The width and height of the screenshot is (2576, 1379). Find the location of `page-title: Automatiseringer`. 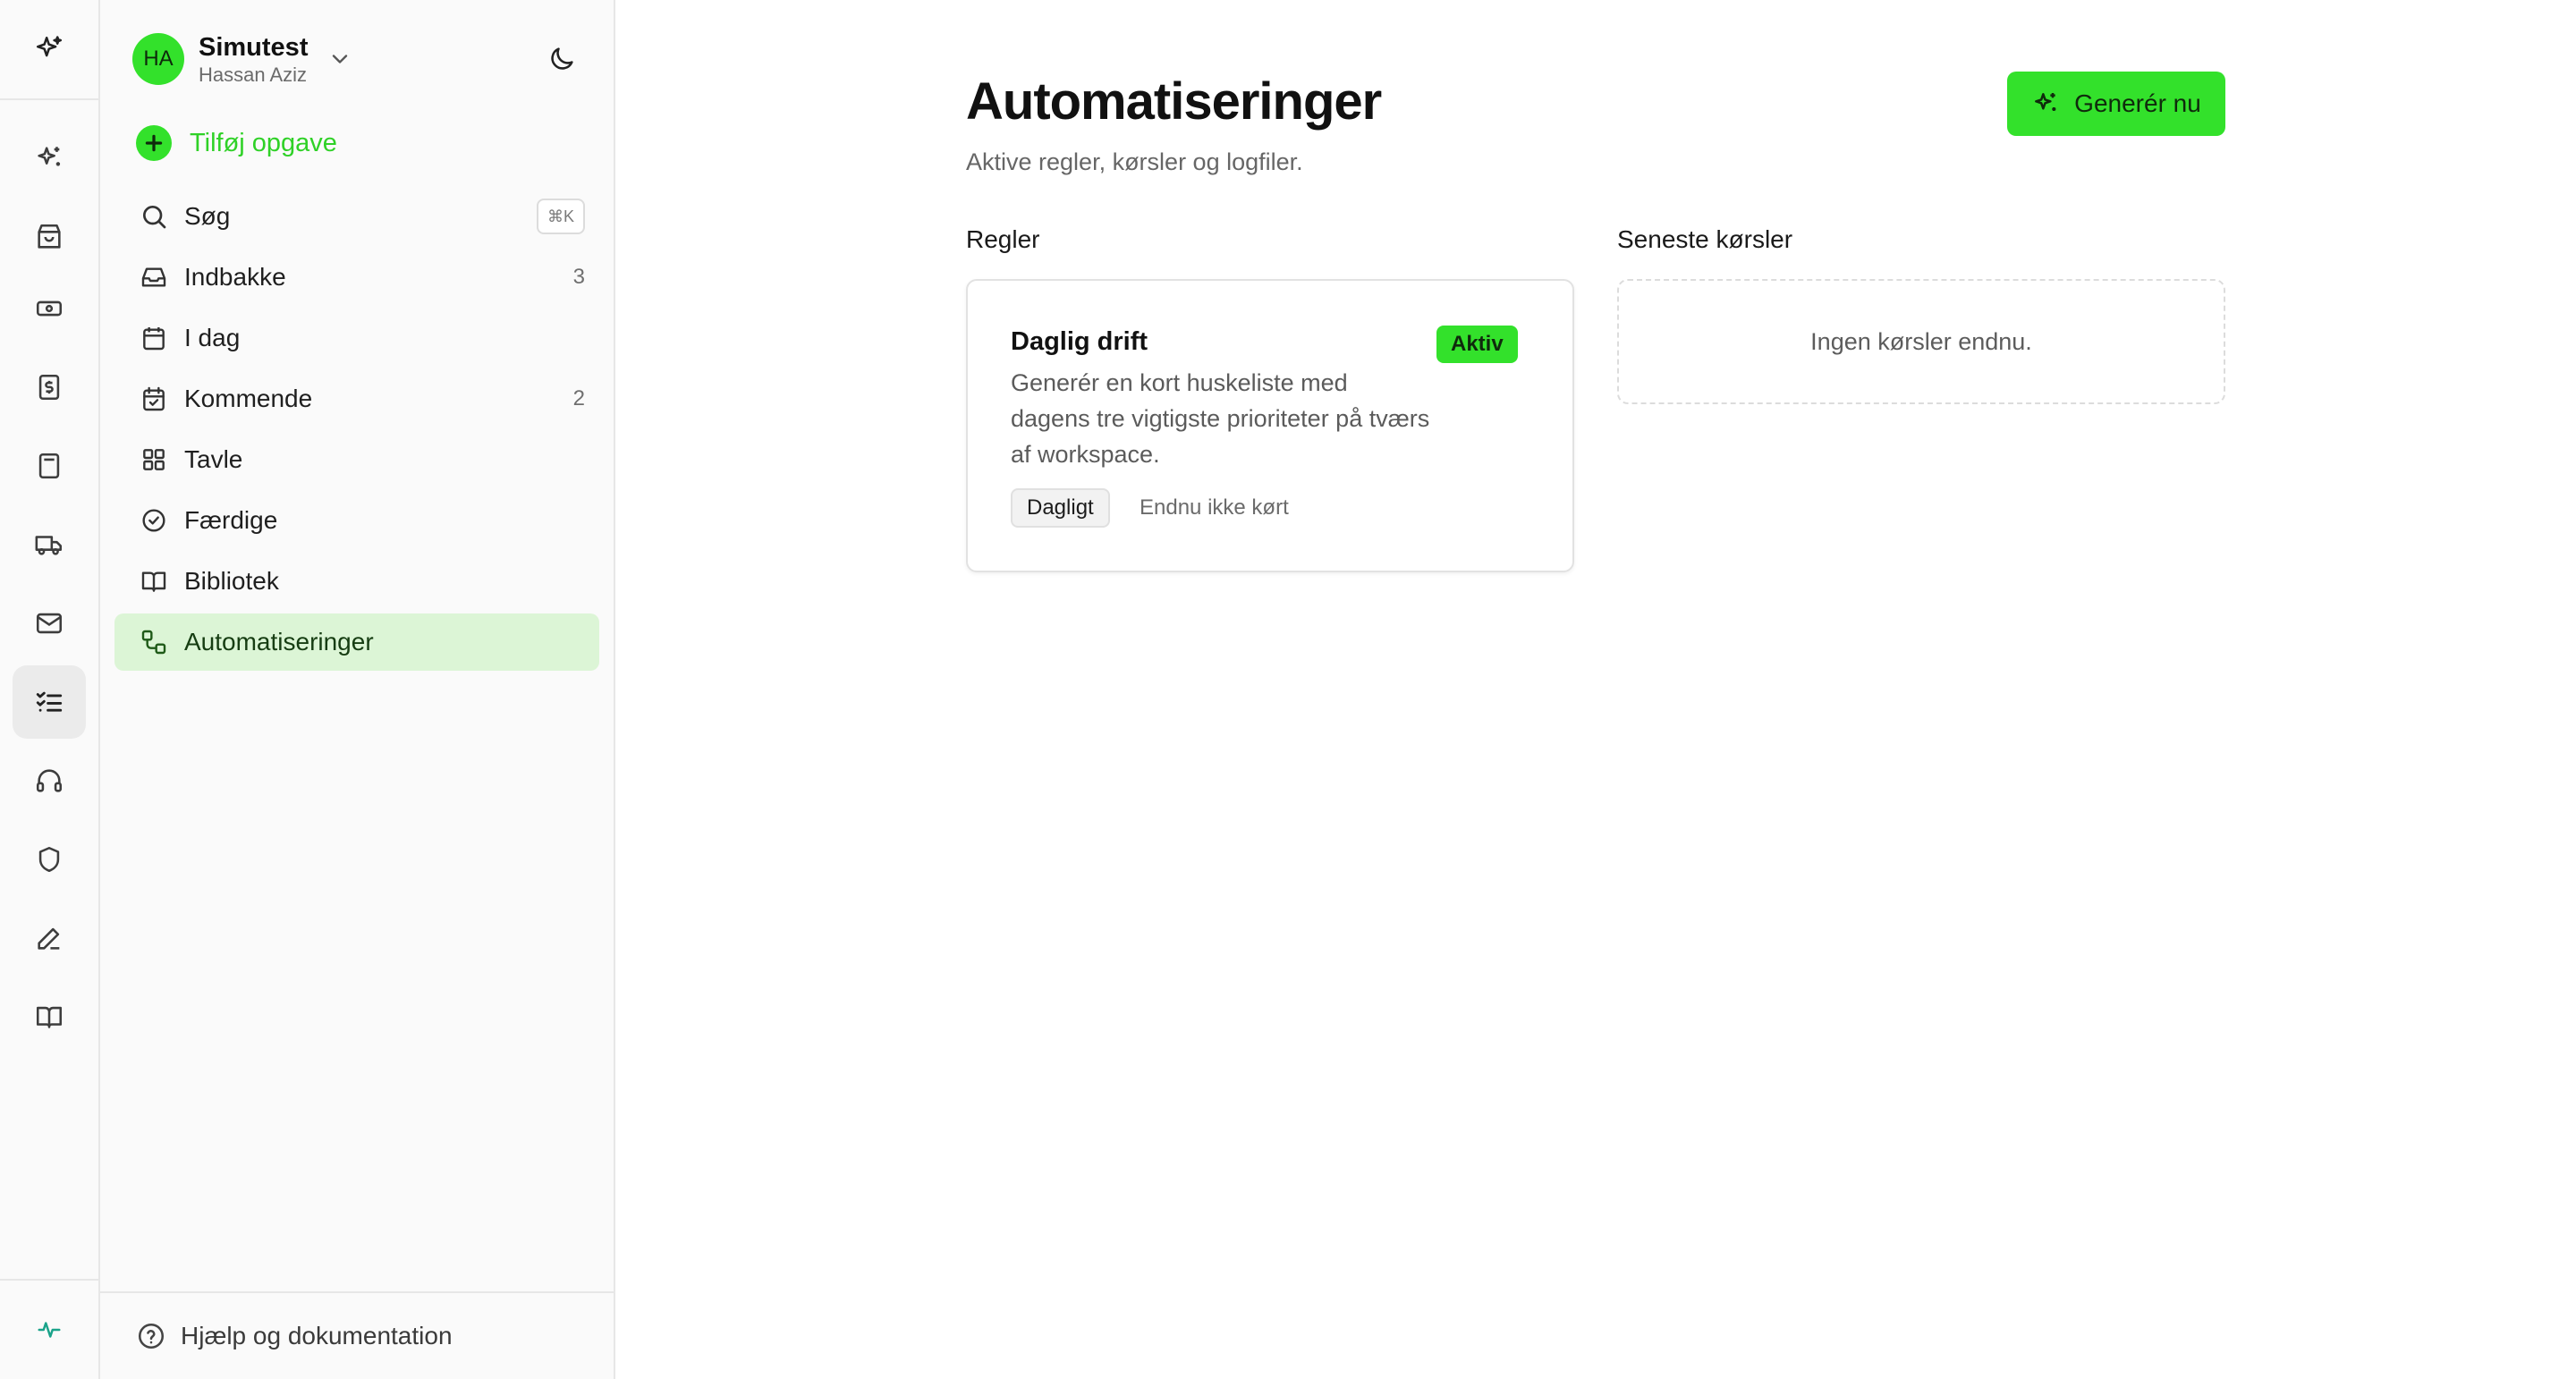

page-title: Automatiseringer is located at coordinates (1174, 101).